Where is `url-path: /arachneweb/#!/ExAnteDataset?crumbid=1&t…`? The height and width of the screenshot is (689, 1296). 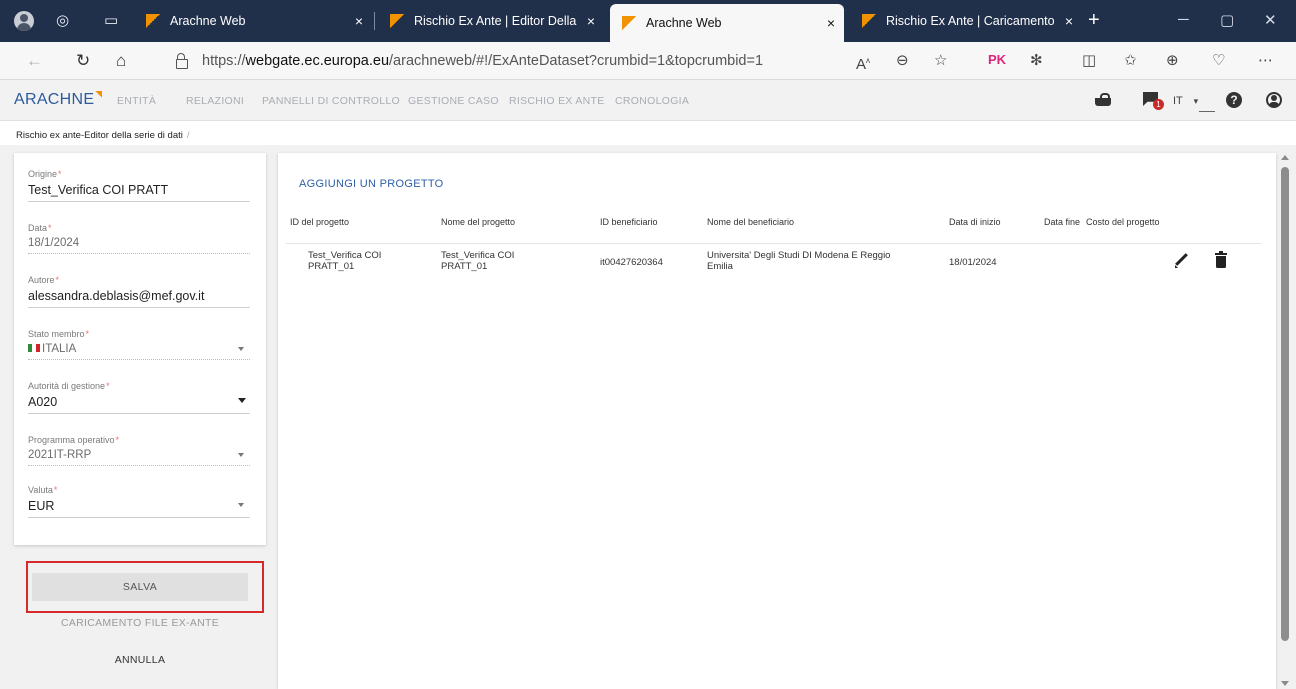 url-path: /arachneweb/#!/ExAnteDataset?crumbid=1&t… is located at coordinates (576, 61).